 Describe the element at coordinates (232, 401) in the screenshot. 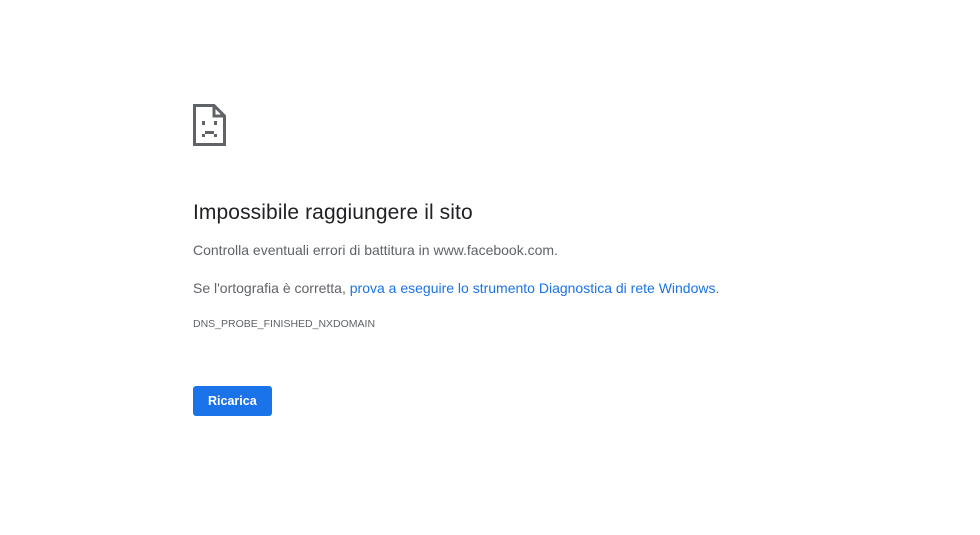

I see `reload-button: Ricarica` at that location.